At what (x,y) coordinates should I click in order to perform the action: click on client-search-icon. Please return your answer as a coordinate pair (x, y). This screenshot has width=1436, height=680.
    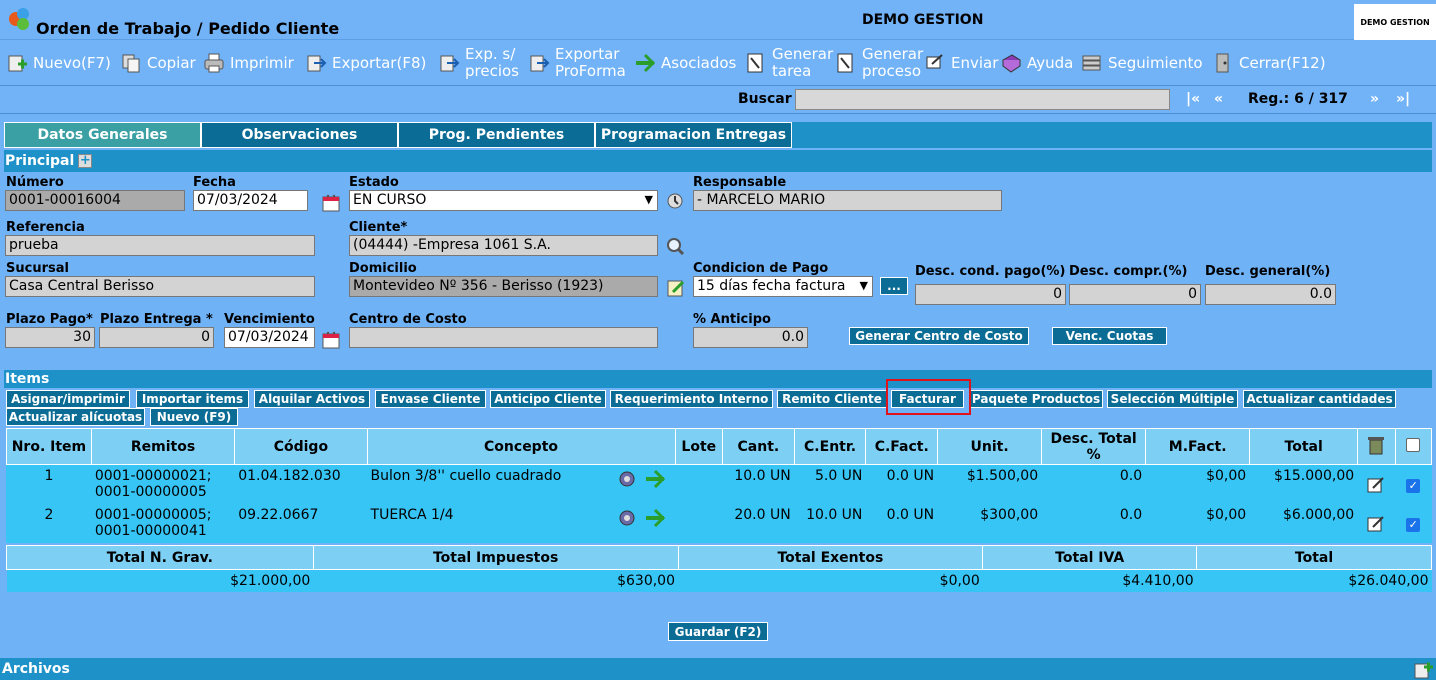
    Looking at the image, I should click on (675, 246).